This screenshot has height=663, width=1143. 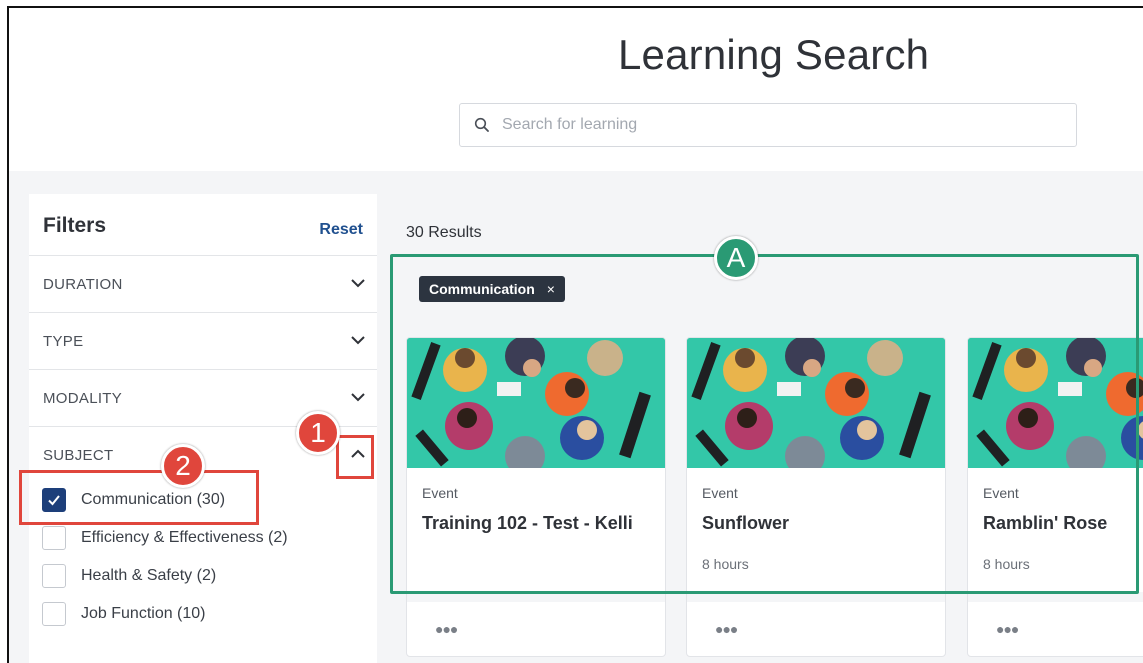 What do you see at coordinates (203, 283) in the screenshot?
I see `filter-section-duration: DURATION` at bounding box center [203, 283].